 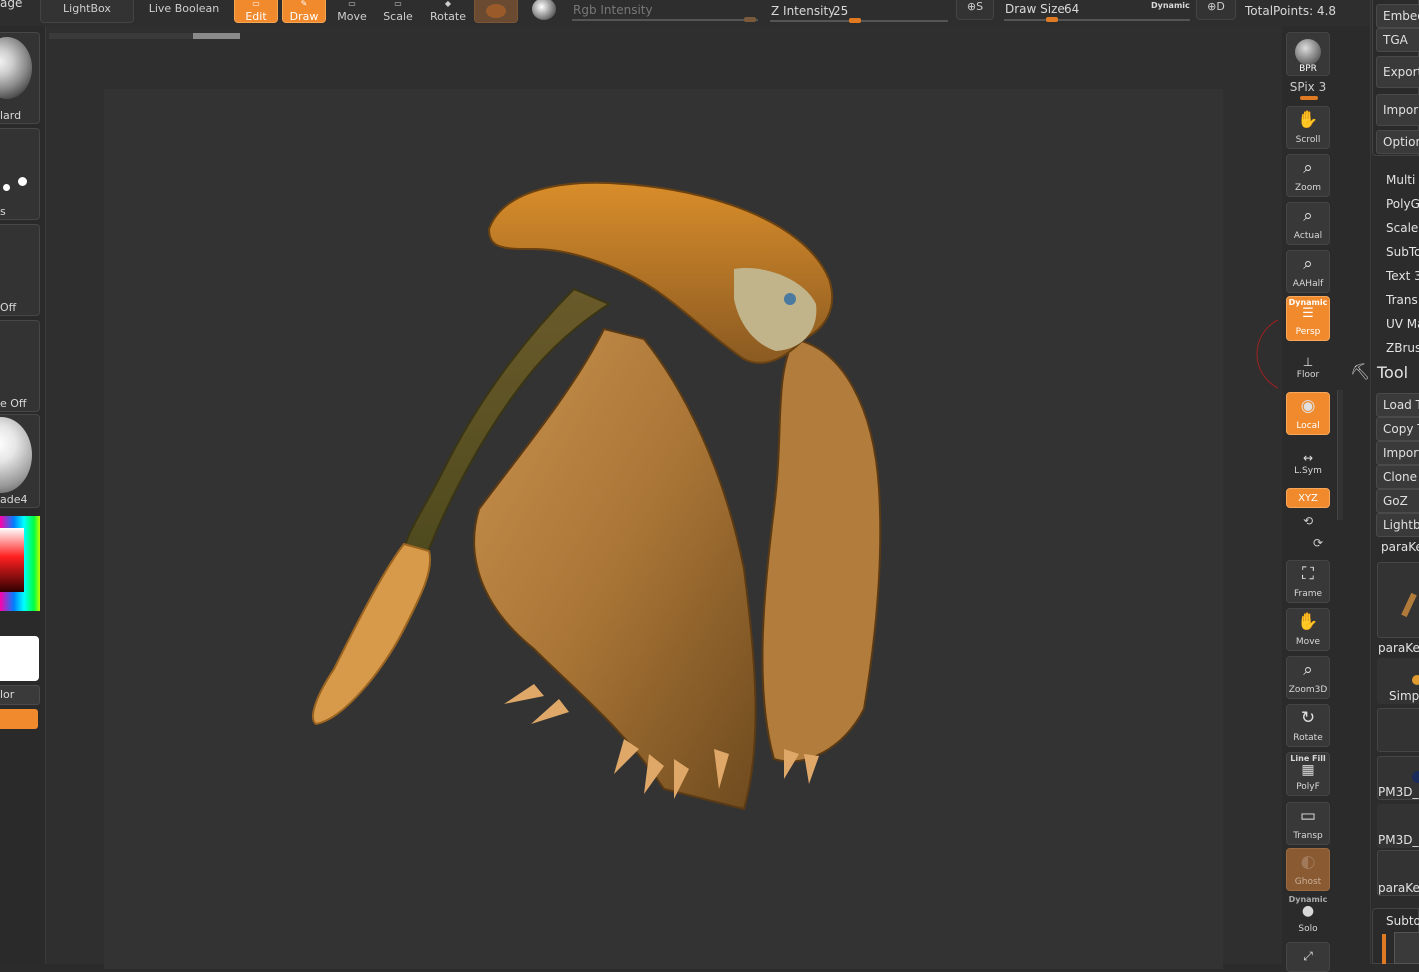 What do you see at coordinates (1402, 252) in the screenshot?
I see `plugin-item: SubTo` at bounding box center [1402, 252].